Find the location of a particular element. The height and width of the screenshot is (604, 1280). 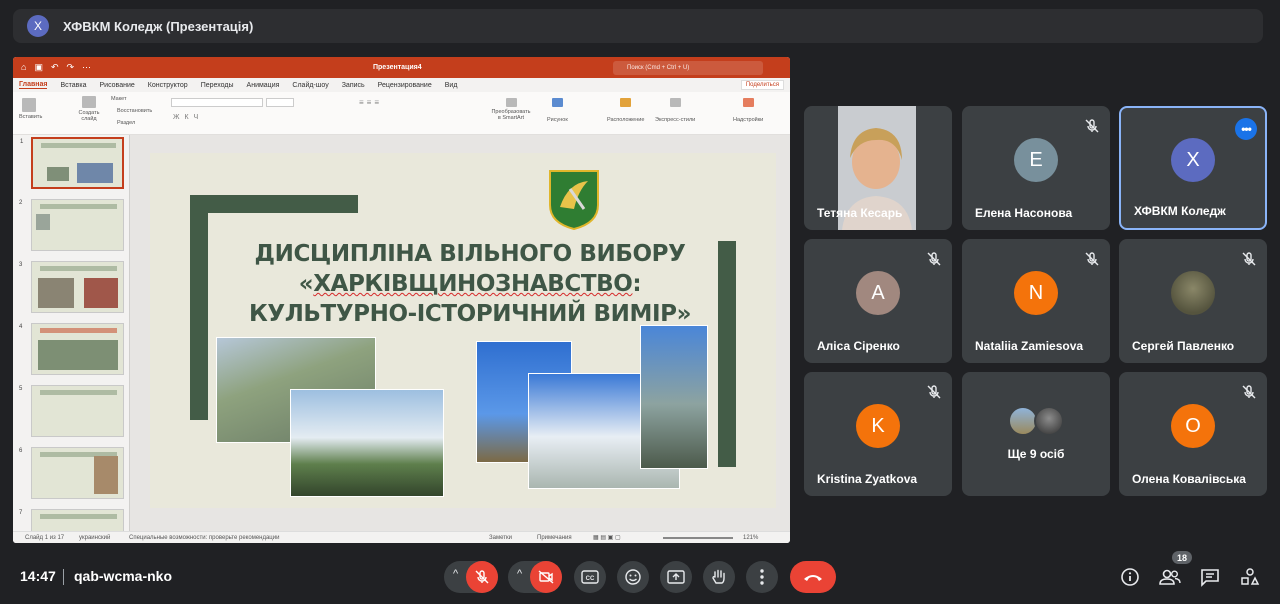

participant-photo-avatar is located at coordinates (1049, 421).